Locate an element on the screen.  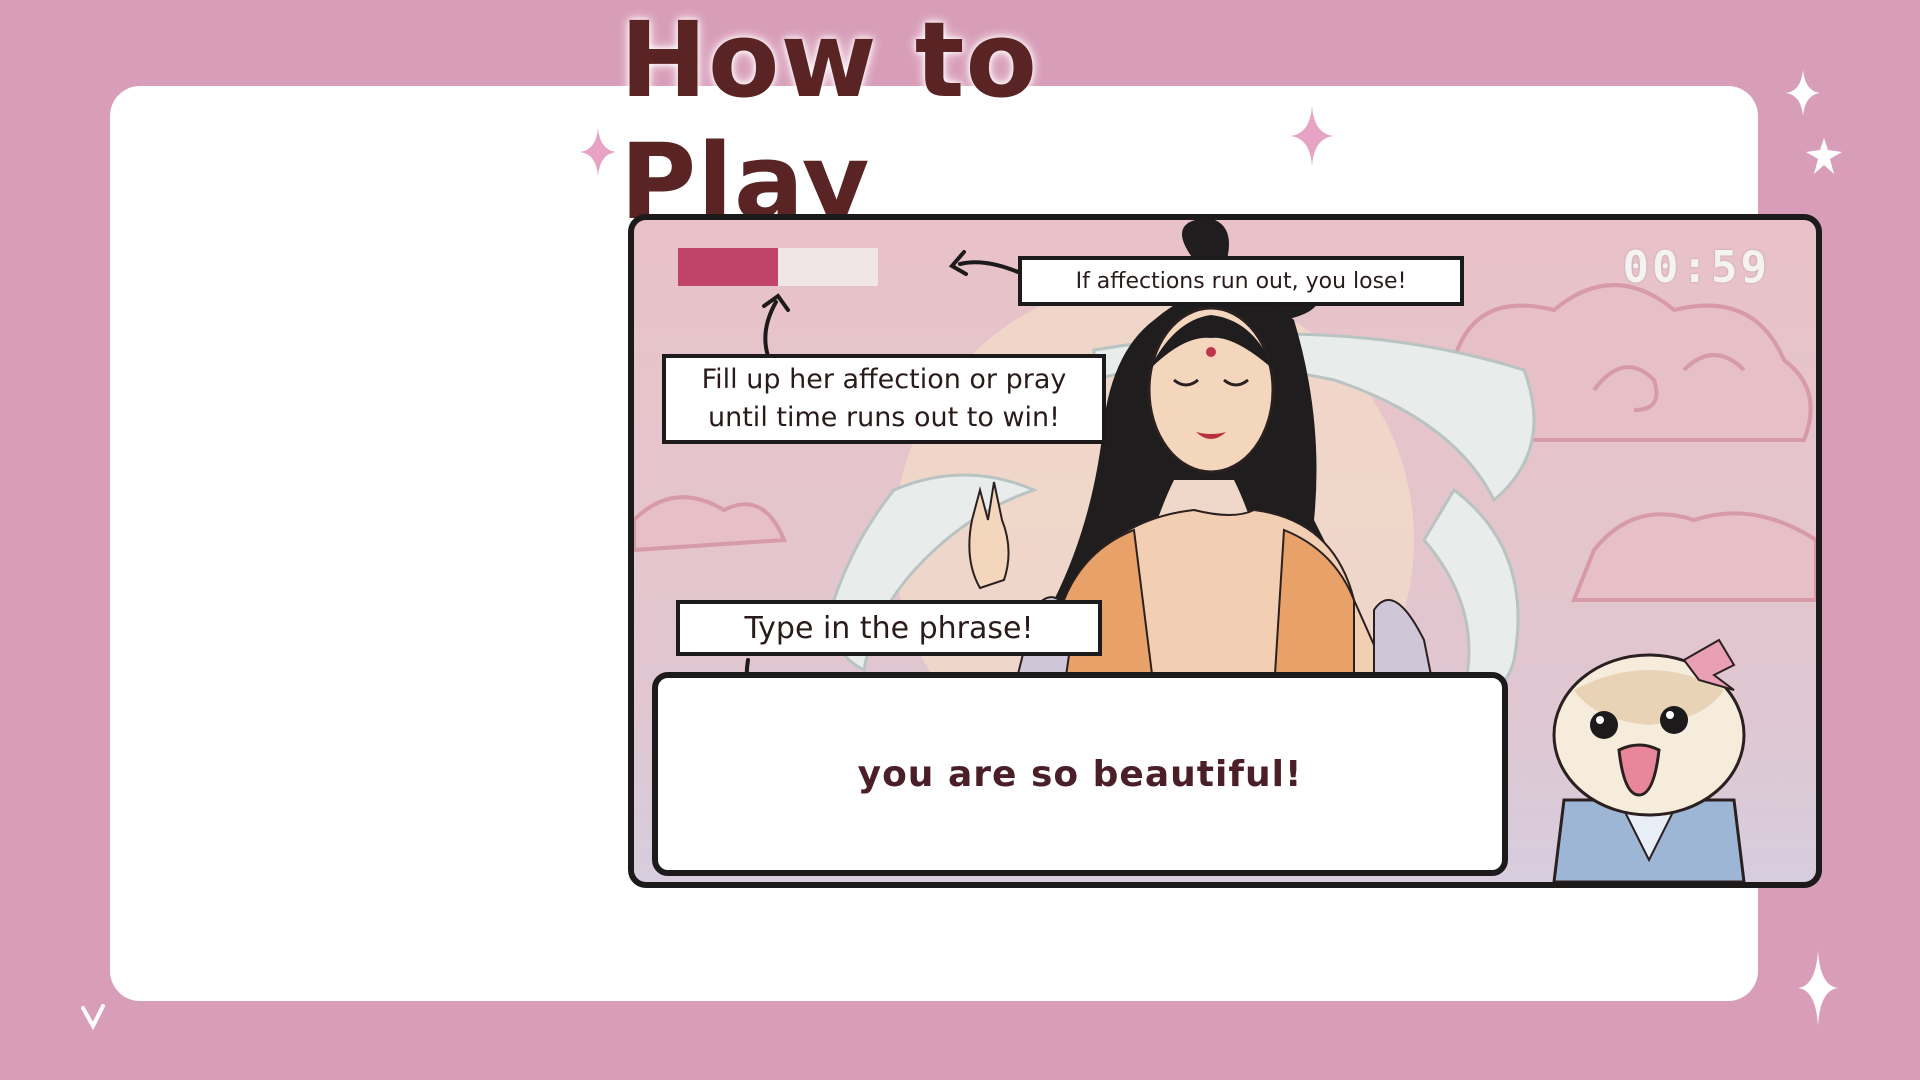
callout-win-line-1: Fill up her affection or pray is located at coordinates (884, 380).